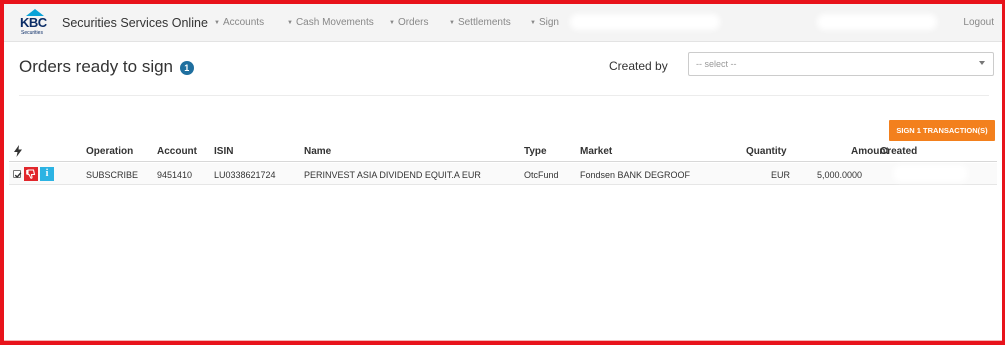 Image resolution: width=1005 pixels, height=345 pixels. I want to click on nav-item-label: Accounts, so click(243, 22).